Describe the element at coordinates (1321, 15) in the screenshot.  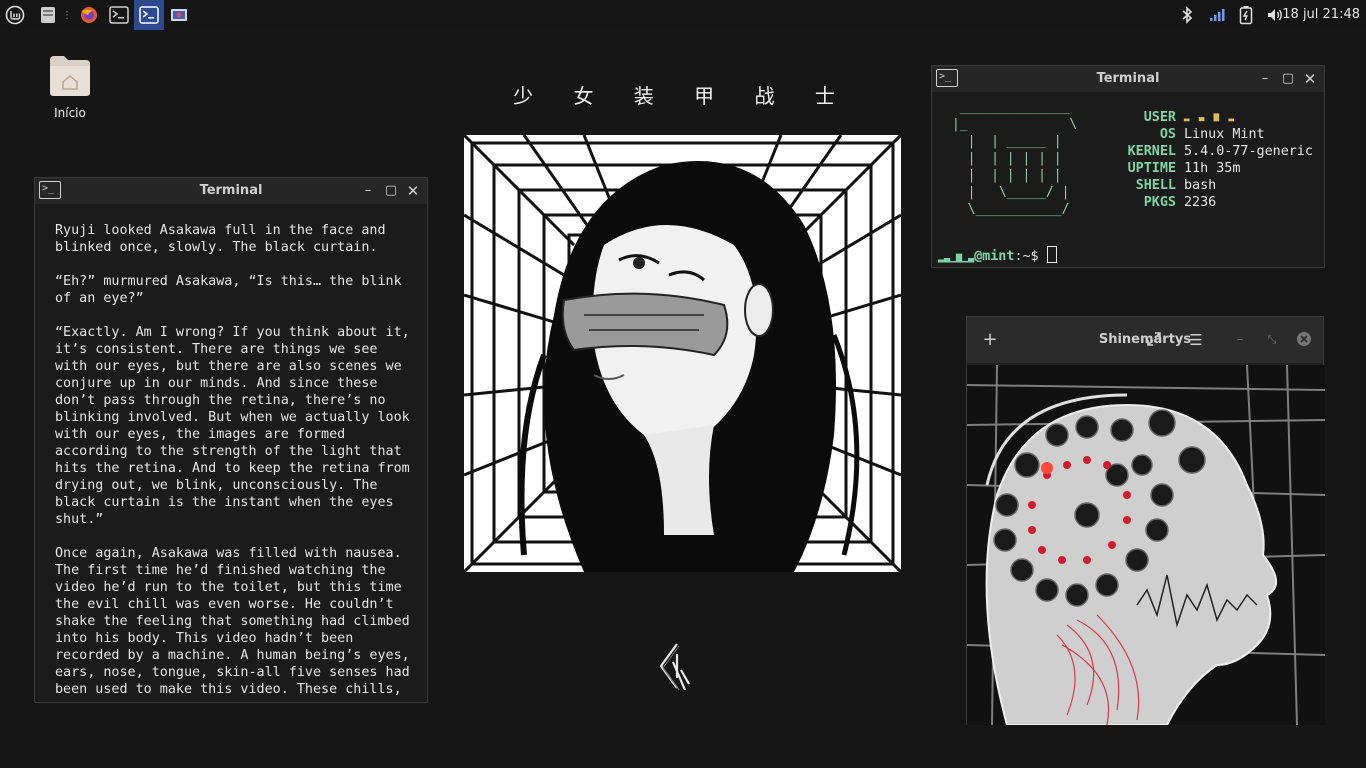
I see `clock: 18 jul 21:48` at that location.